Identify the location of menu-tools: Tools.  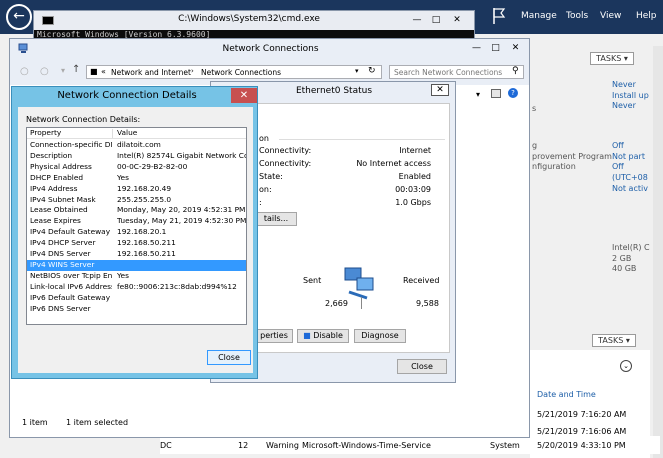
(577, 16).